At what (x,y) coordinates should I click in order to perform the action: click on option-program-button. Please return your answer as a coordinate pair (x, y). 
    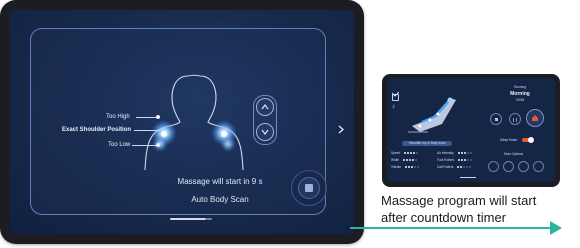
    Looking at the image, I should click on (508, 166).